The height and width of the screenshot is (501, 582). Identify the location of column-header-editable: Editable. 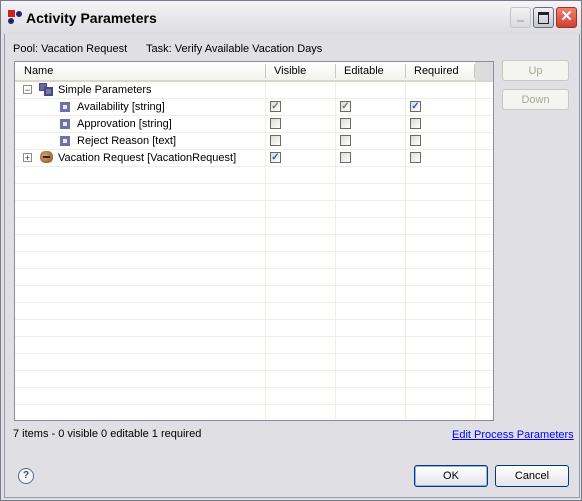
(364, 71).